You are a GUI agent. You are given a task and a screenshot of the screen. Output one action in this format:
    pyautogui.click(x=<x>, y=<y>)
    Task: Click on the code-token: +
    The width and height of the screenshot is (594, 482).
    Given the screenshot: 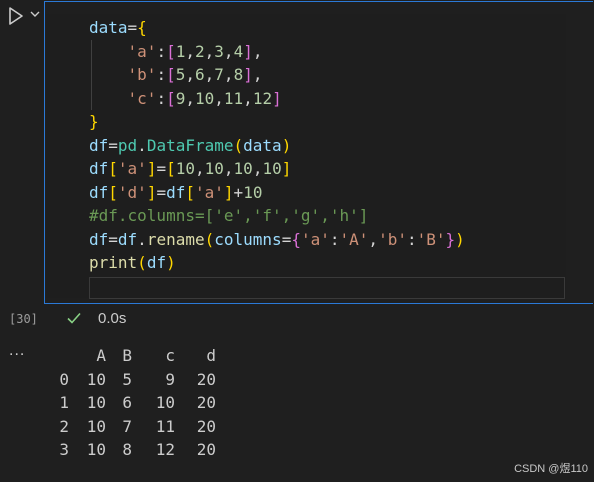 What is the action you would take?
    pyautogui.click(x=238, y=192)
    